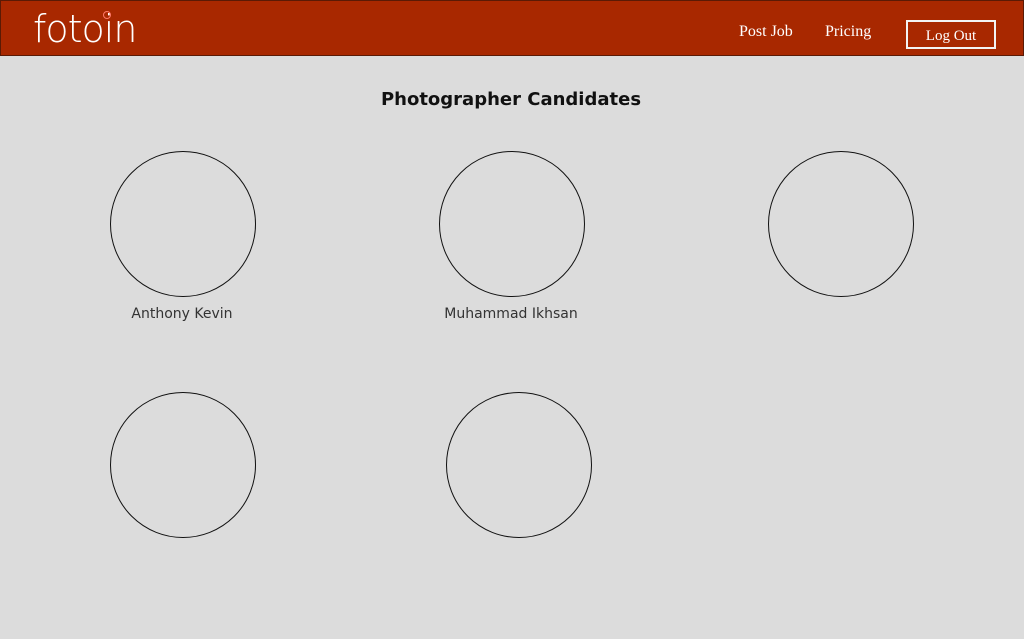 The height and width of the screenshot is (639, 1024). What do you see at coordinates (511, 314) in the screenshot?
I see `candidate-name: Muhammad Ikhsan` at bounding box center [511, 314].